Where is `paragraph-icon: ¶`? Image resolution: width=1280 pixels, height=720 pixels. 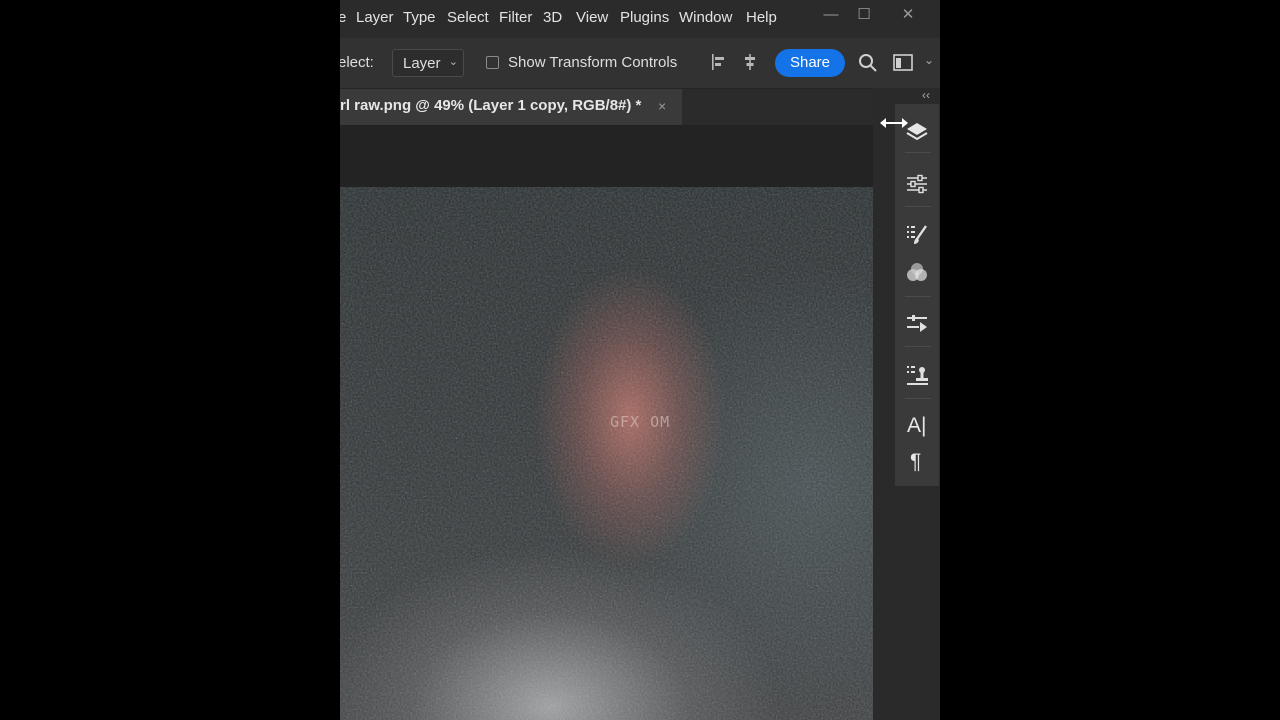 paragraph-icon: ¶ is located at coordinates (915, 462).